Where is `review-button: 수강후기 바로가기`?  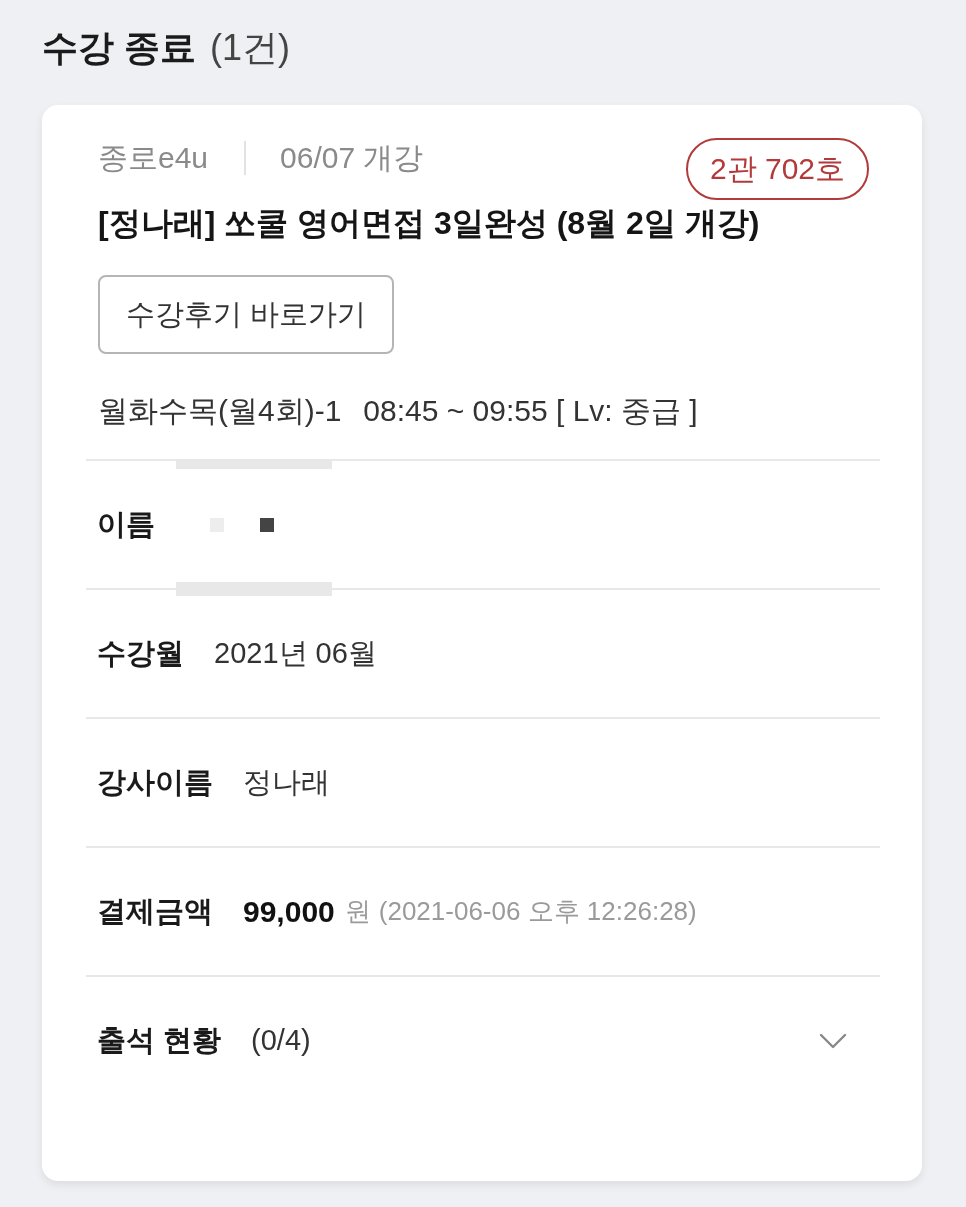 review-button: 수강후기 바로가기 is located at coordinates (246, 314).